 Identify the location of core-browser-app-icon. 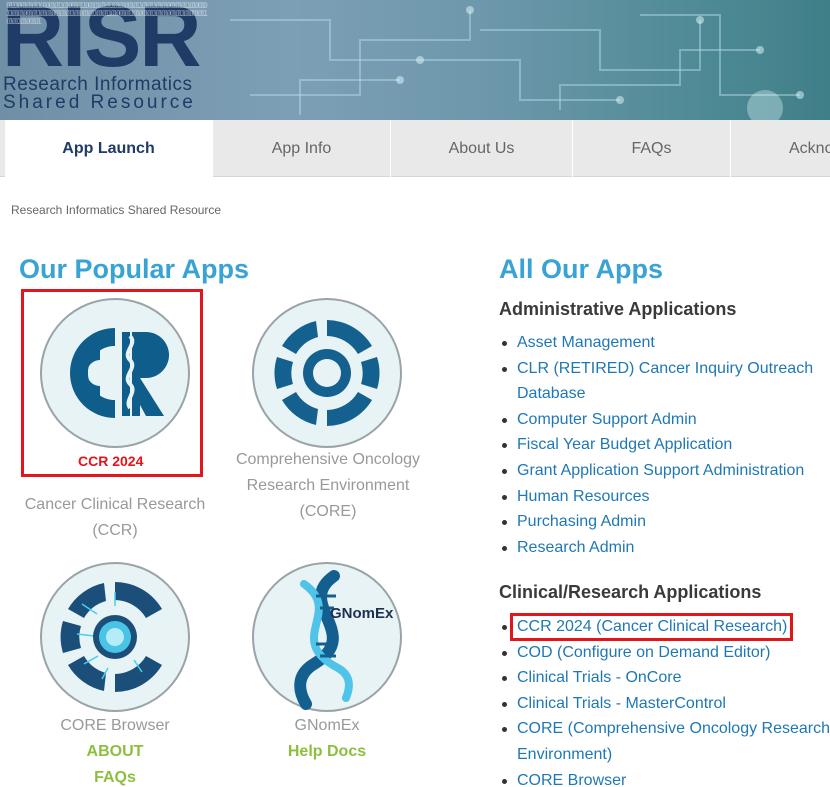
(115, 637).